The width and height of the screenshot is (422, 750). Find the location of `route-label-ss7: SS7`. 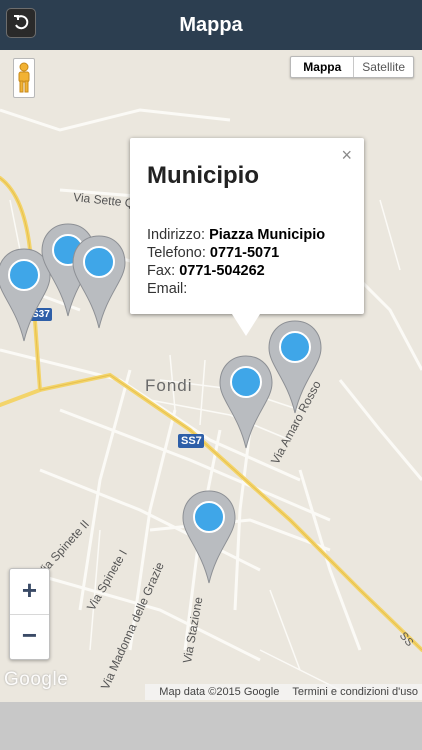

route-label-ss7: SS7 is located at coordinates (191, 441).